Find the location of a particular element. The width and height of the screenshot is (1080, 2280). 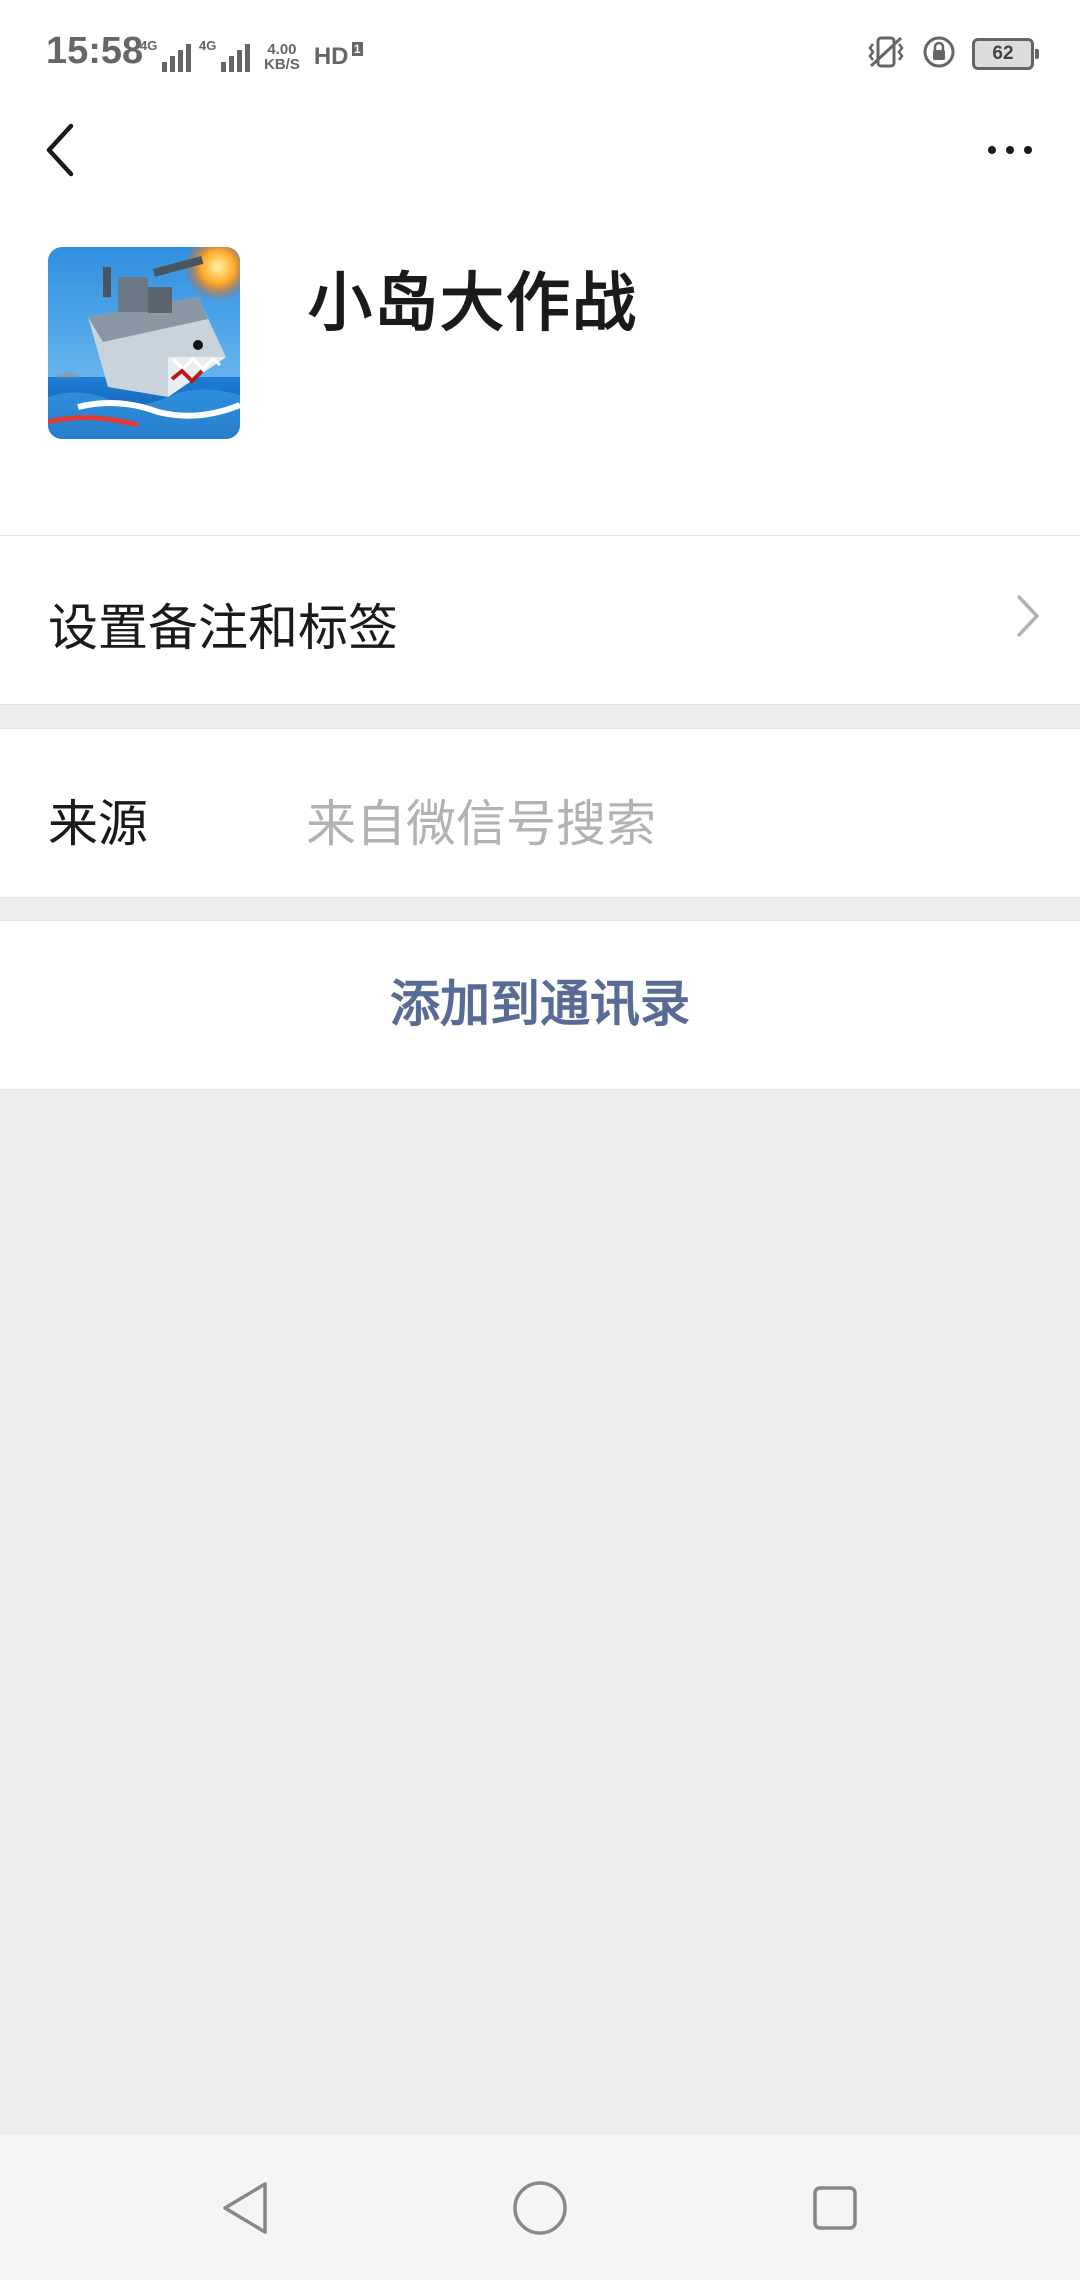

home-circle-icon is located at coordinates (540, 2207).